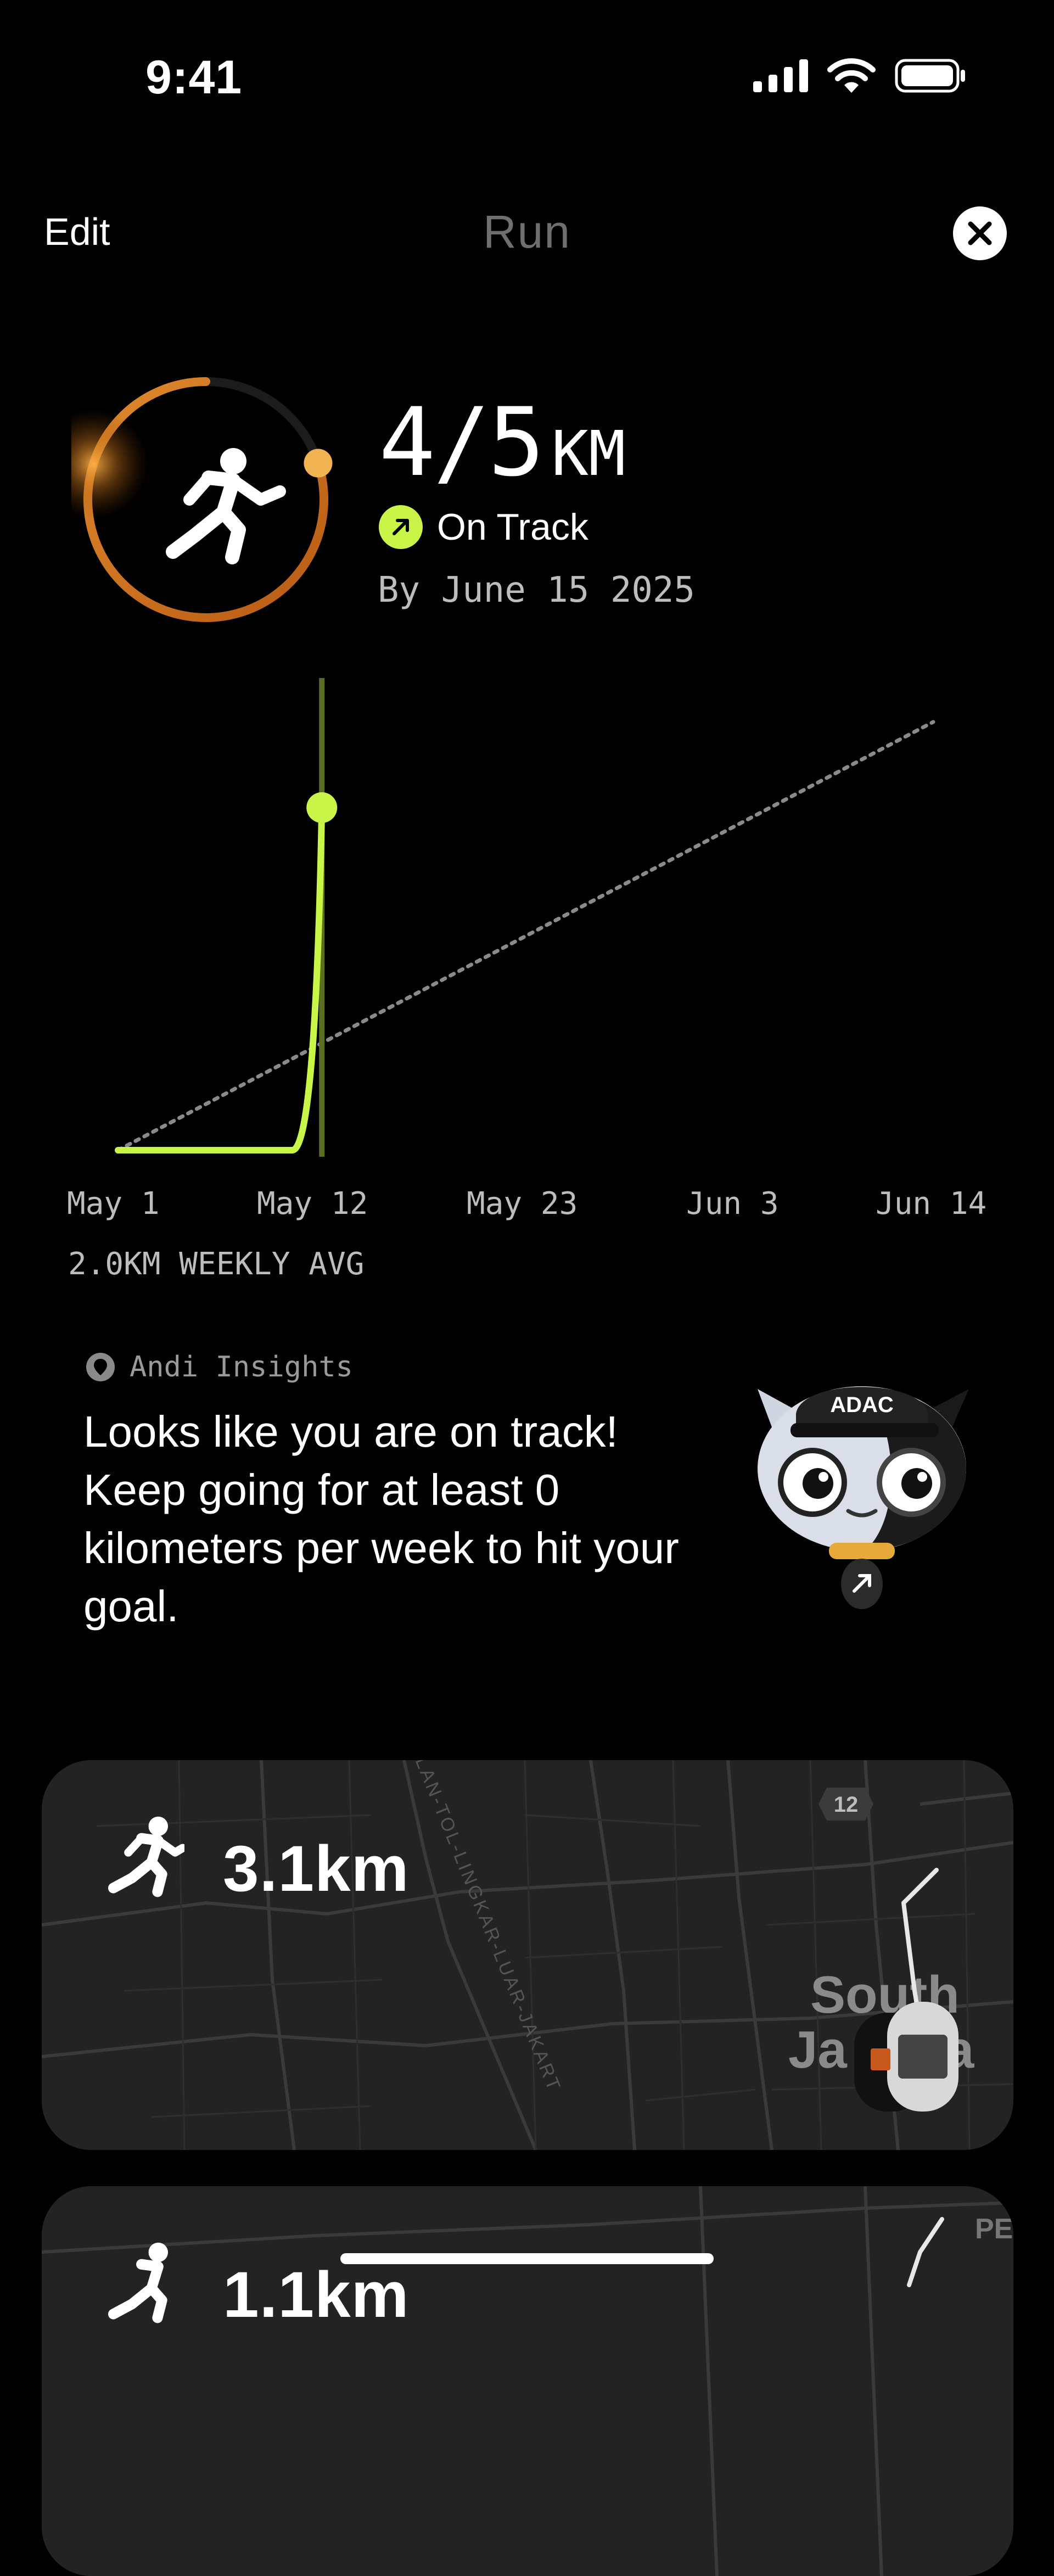 This screenshot has width=1054, height=2576. I want to click on location-pin-icon, so click(100, 1367).